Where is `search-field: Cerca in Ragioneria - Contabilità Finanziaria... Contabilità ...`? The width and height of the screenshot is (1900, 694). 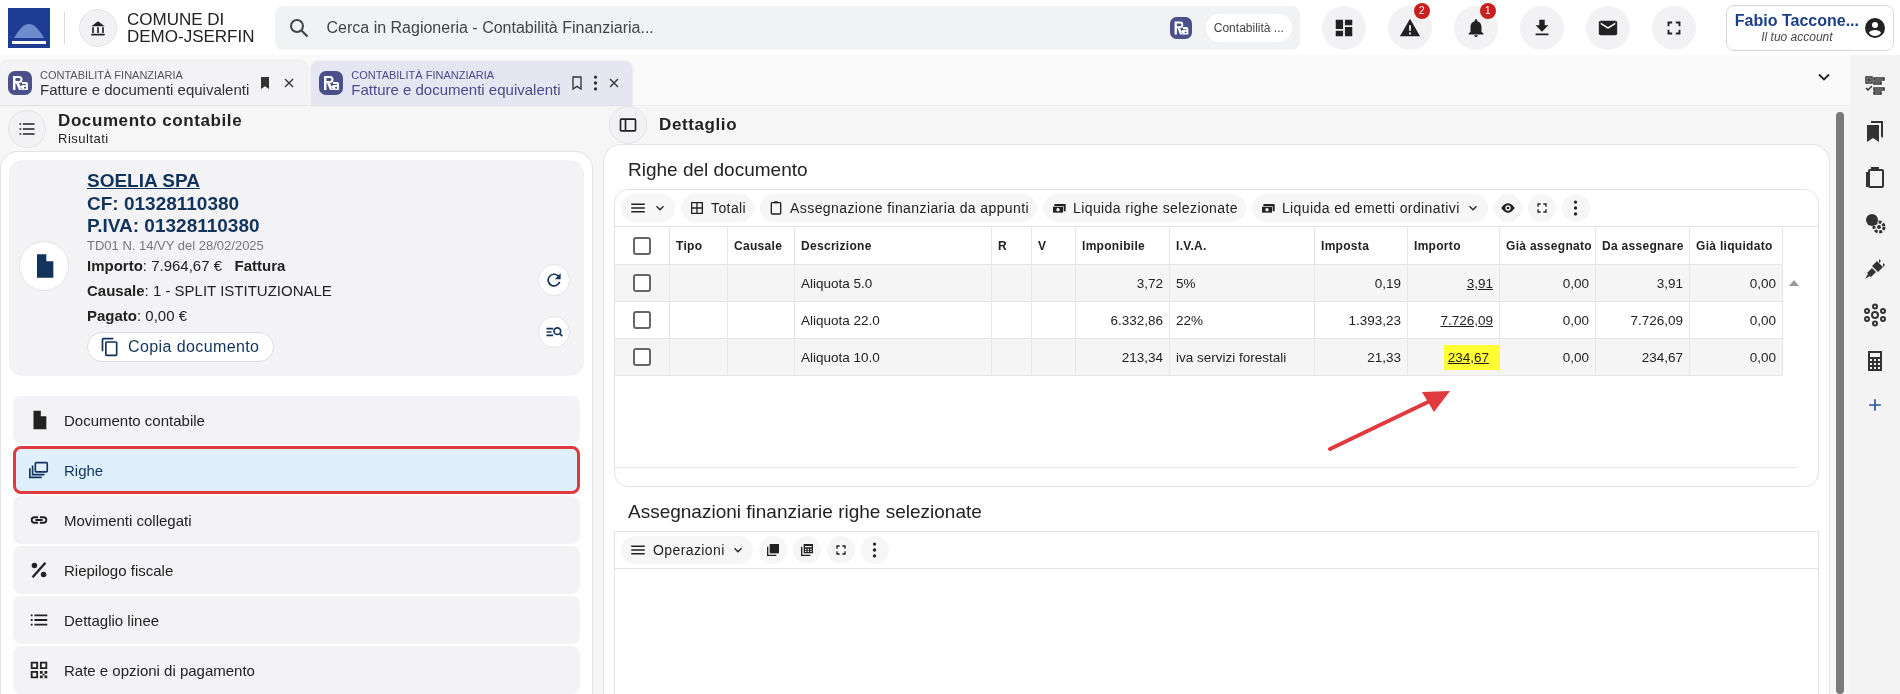
search-field: Cerca in Ragioneria - Contabilità Finanziaria... Contabilità ... is located at coordinates (787, 27).